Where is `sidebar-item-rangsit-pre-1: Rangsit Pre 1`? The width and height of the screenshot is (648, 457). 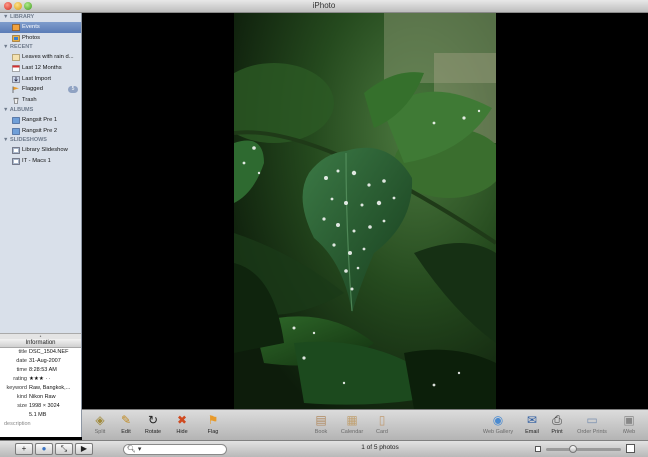
sidebar-item-rangsit-pre-1: Rangsit Pre 1 is located at coordinates (40, 120).